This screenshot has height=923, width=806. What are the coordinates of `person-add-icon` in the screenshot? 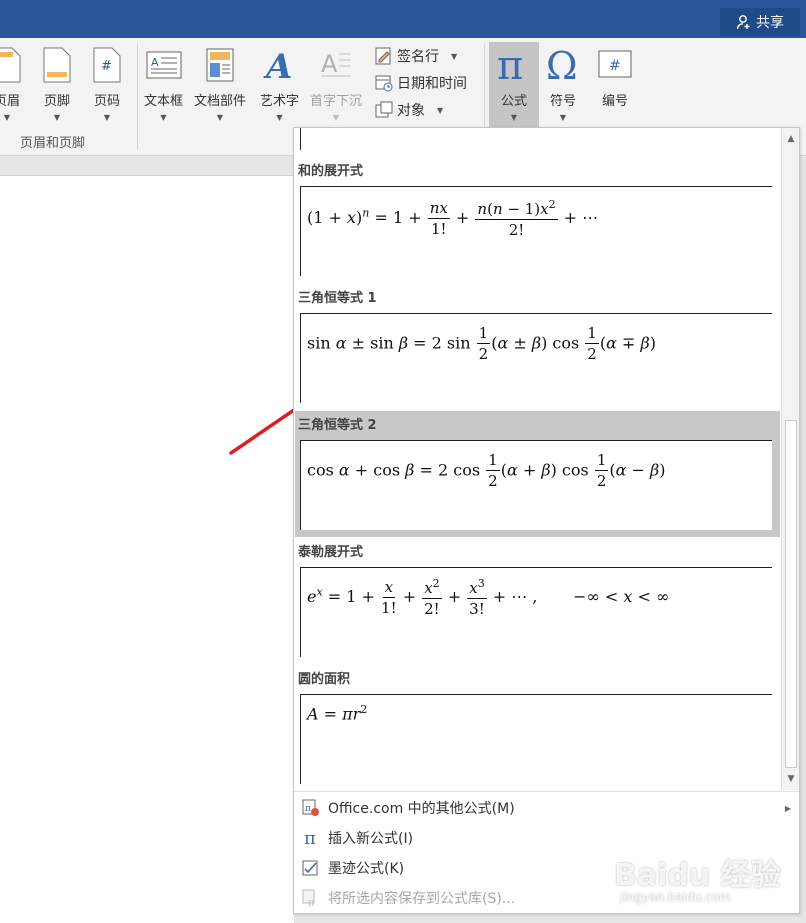 It's located at (743, 22).